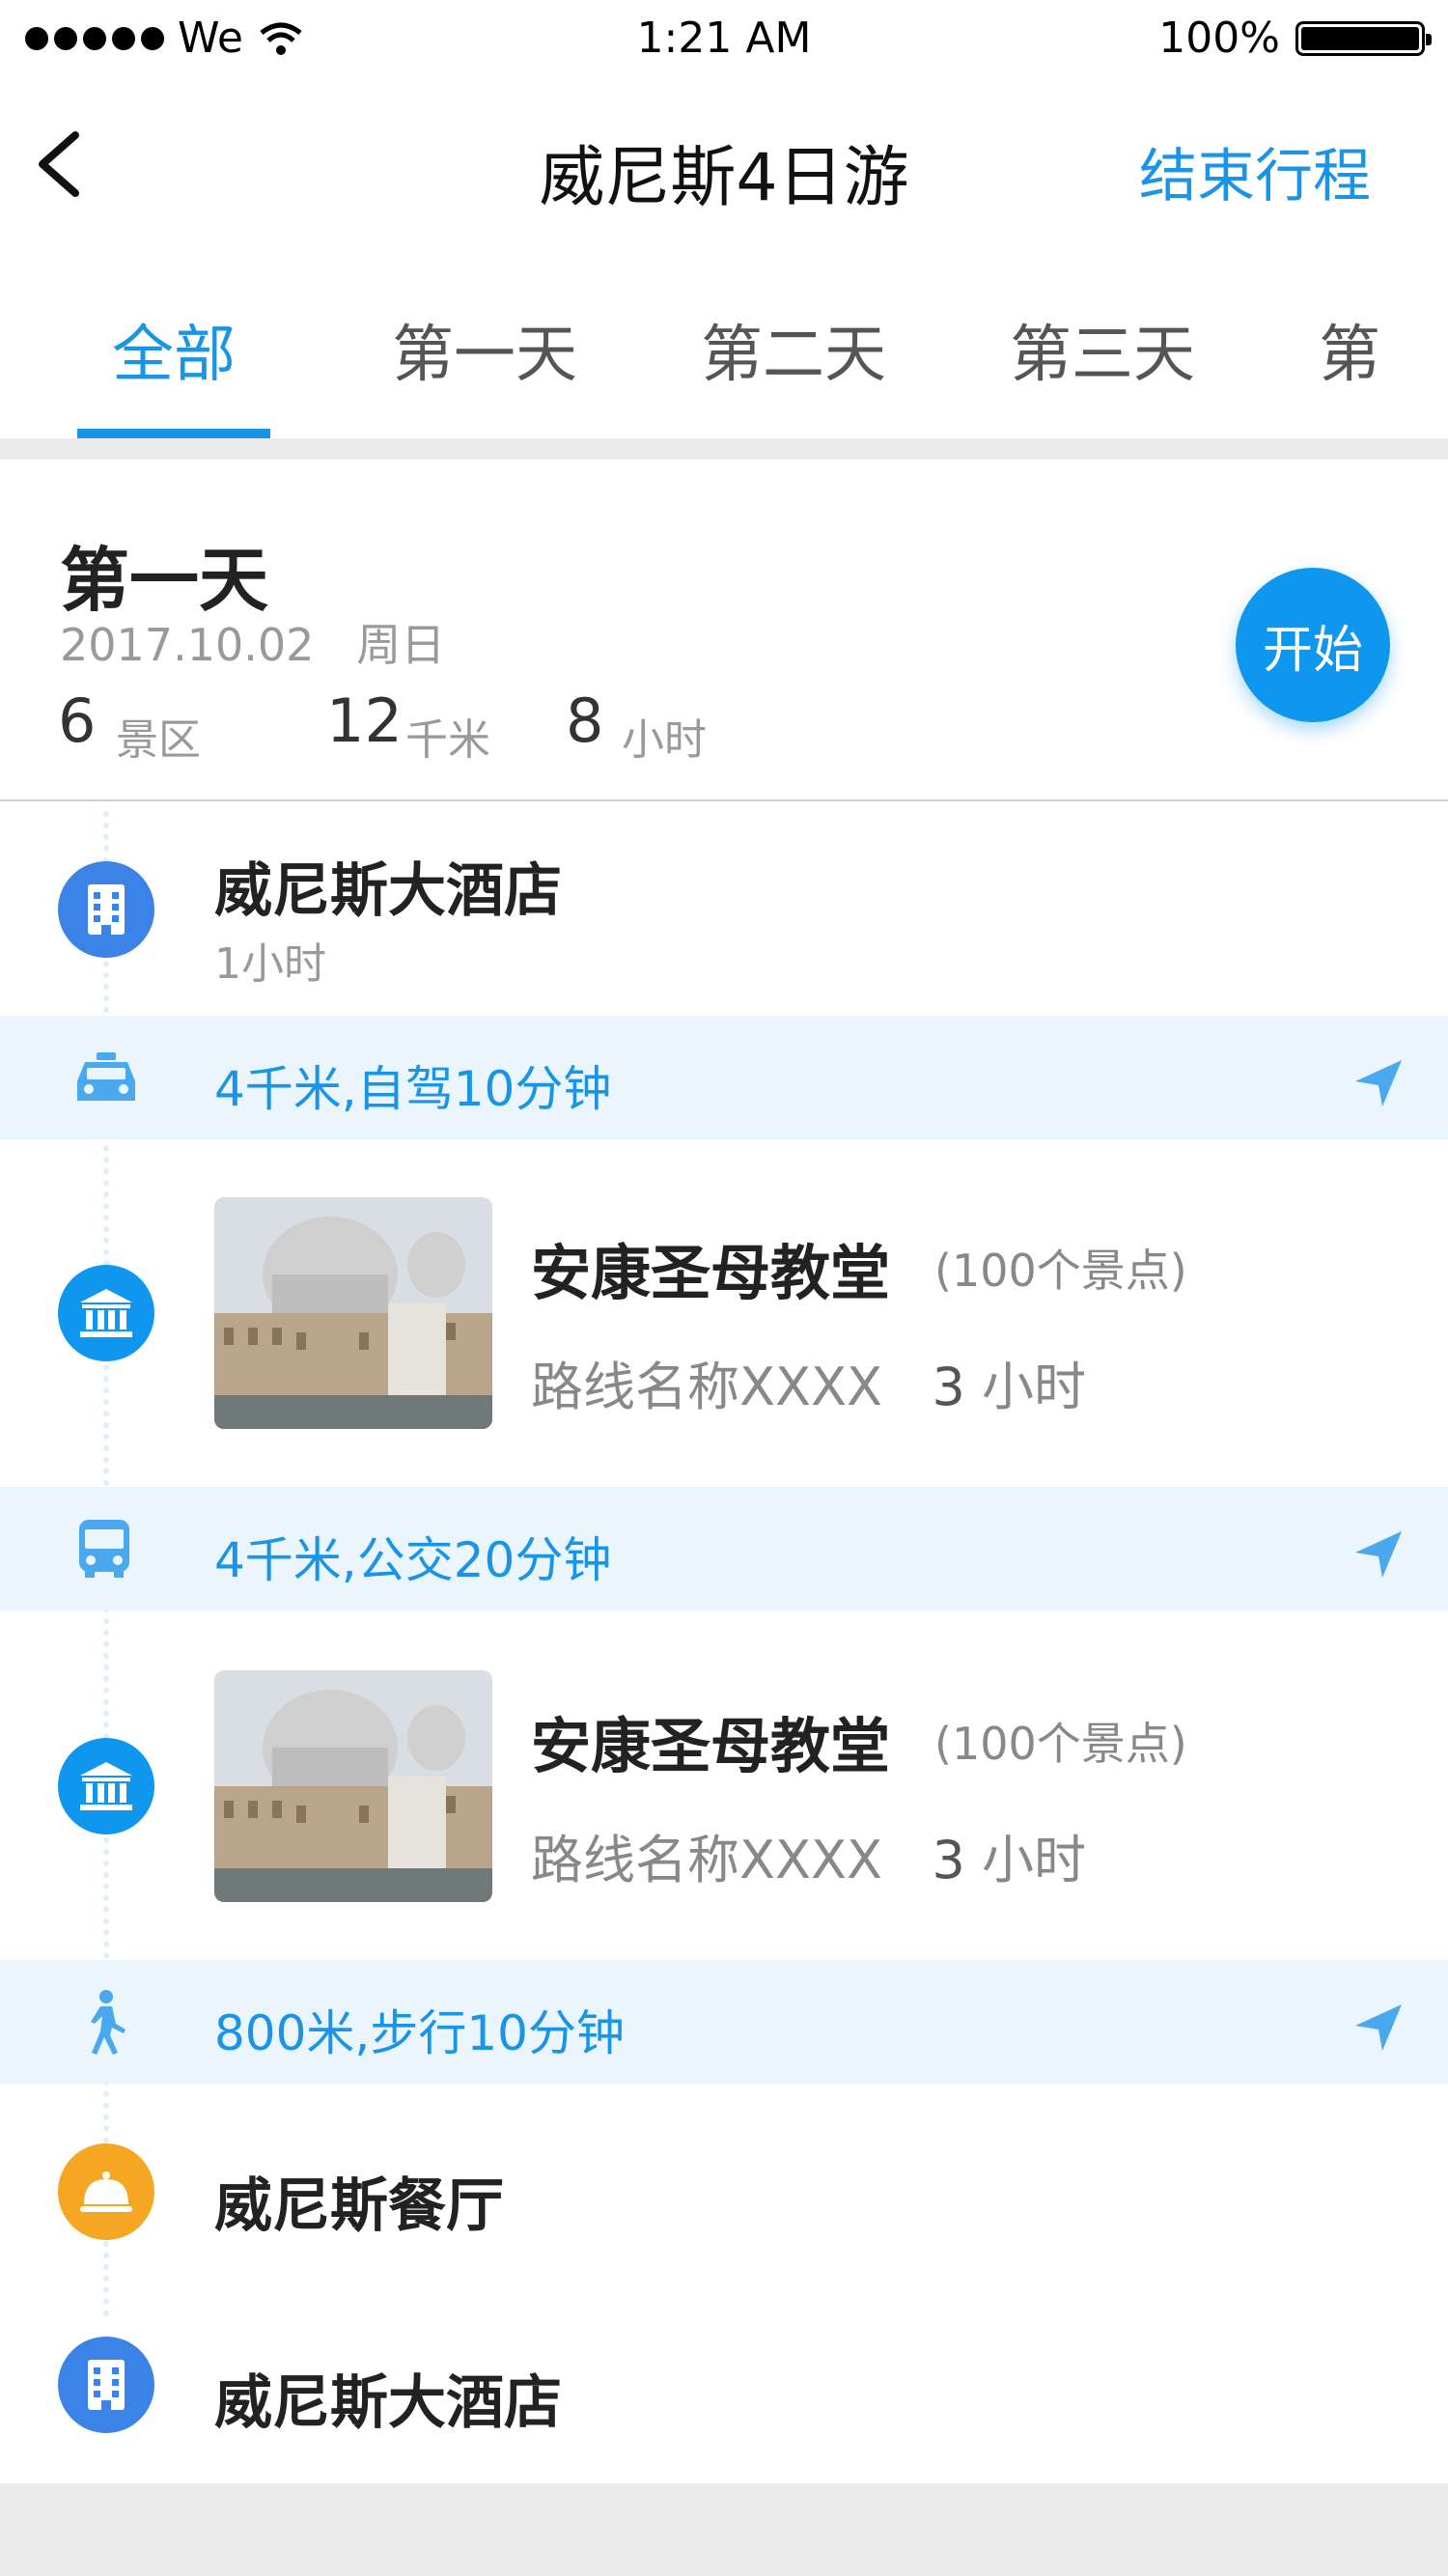  I want to click on spot-1-name: 安康圣母教堂, so click(711, 1268).